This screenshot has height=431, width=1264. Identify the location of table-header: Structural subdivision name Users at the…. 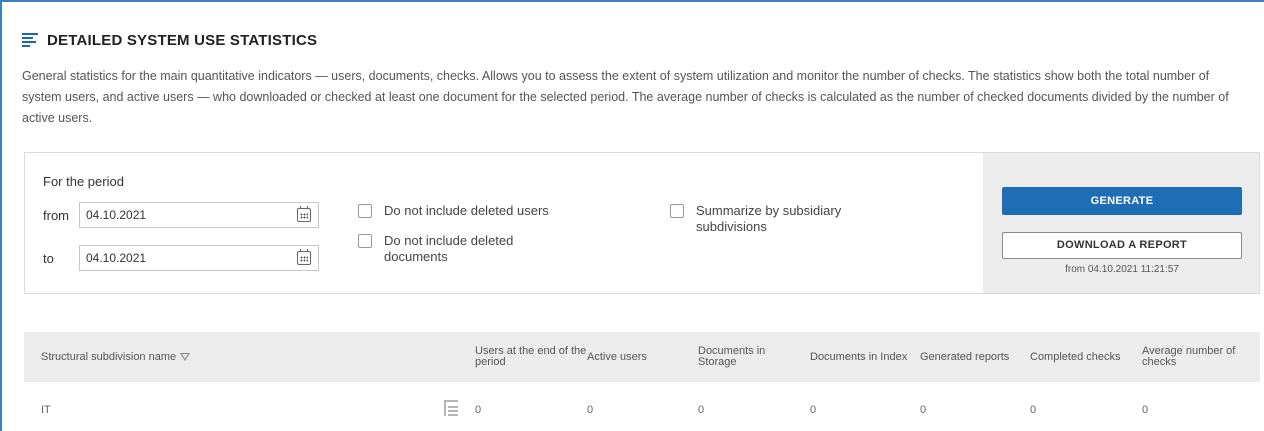
(642, 357).